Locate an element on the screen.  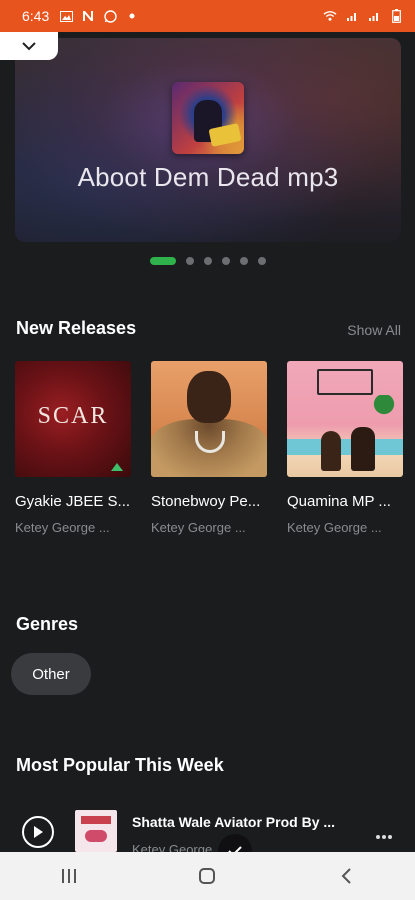
show-all-link: Show All is located at coordinates (374, 330).